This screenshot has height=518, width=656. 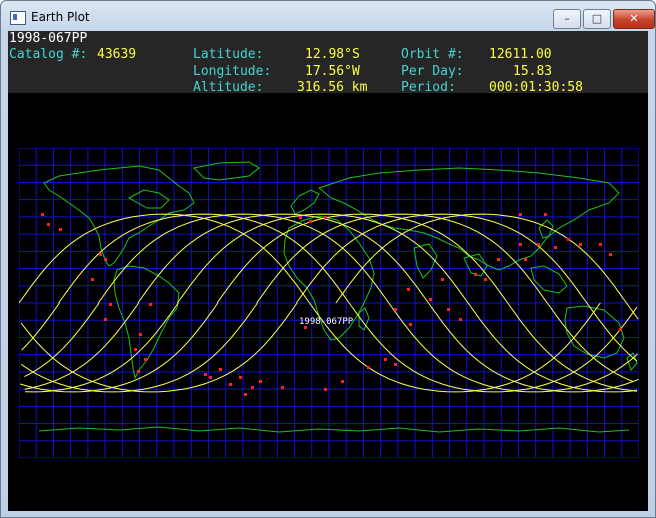 What do you see at coordinates (432, 54) in the screenshot?
I see `orbit-label: Orbit #:` at bounding box center [432, 54].